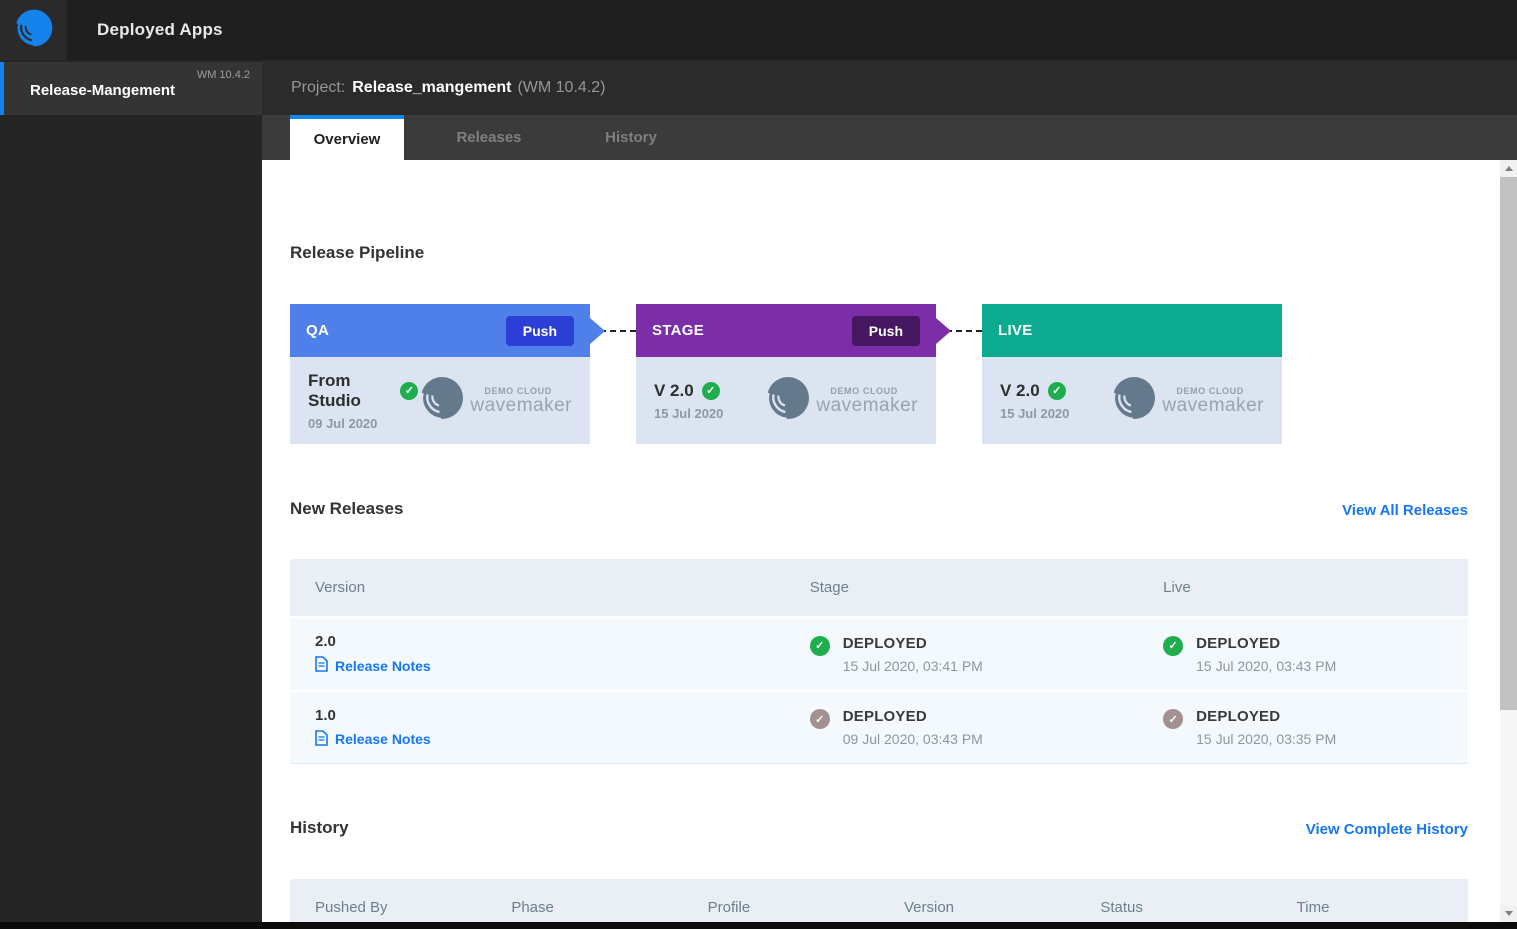  Describe the element at coordinates (912, 739) in the screenshot. I see `status-timestamp: 09 Jul 2020, 03:43 PM` at that location.